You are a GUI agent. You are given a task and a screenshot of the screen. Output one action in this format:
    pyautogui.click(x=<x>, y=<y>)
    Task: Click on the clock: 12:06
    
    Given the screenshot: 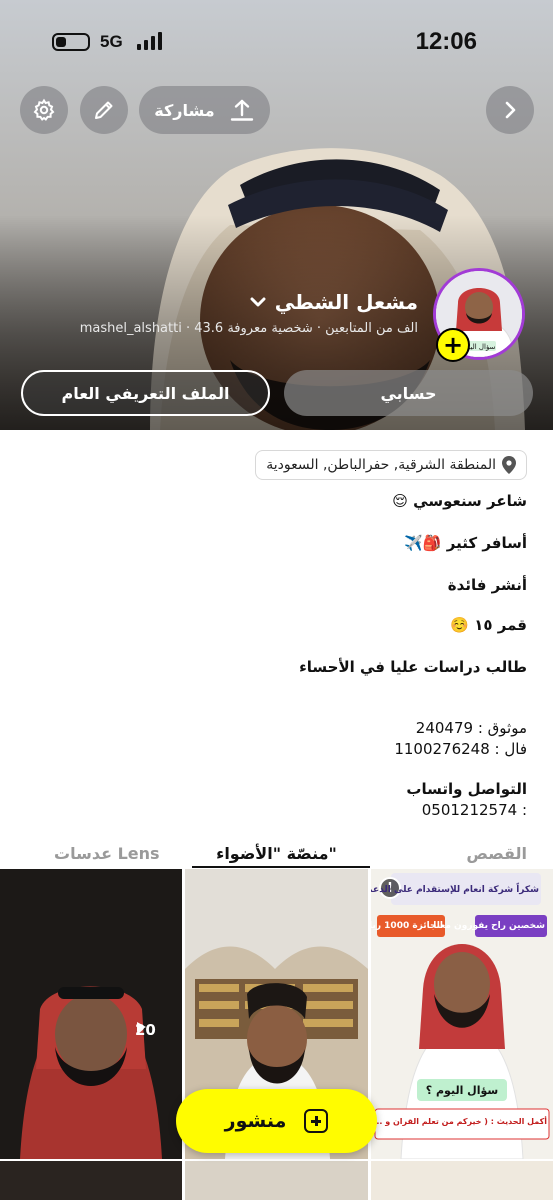 What is the action you would take?
    pyautogui.click(x=446, y=41)
    